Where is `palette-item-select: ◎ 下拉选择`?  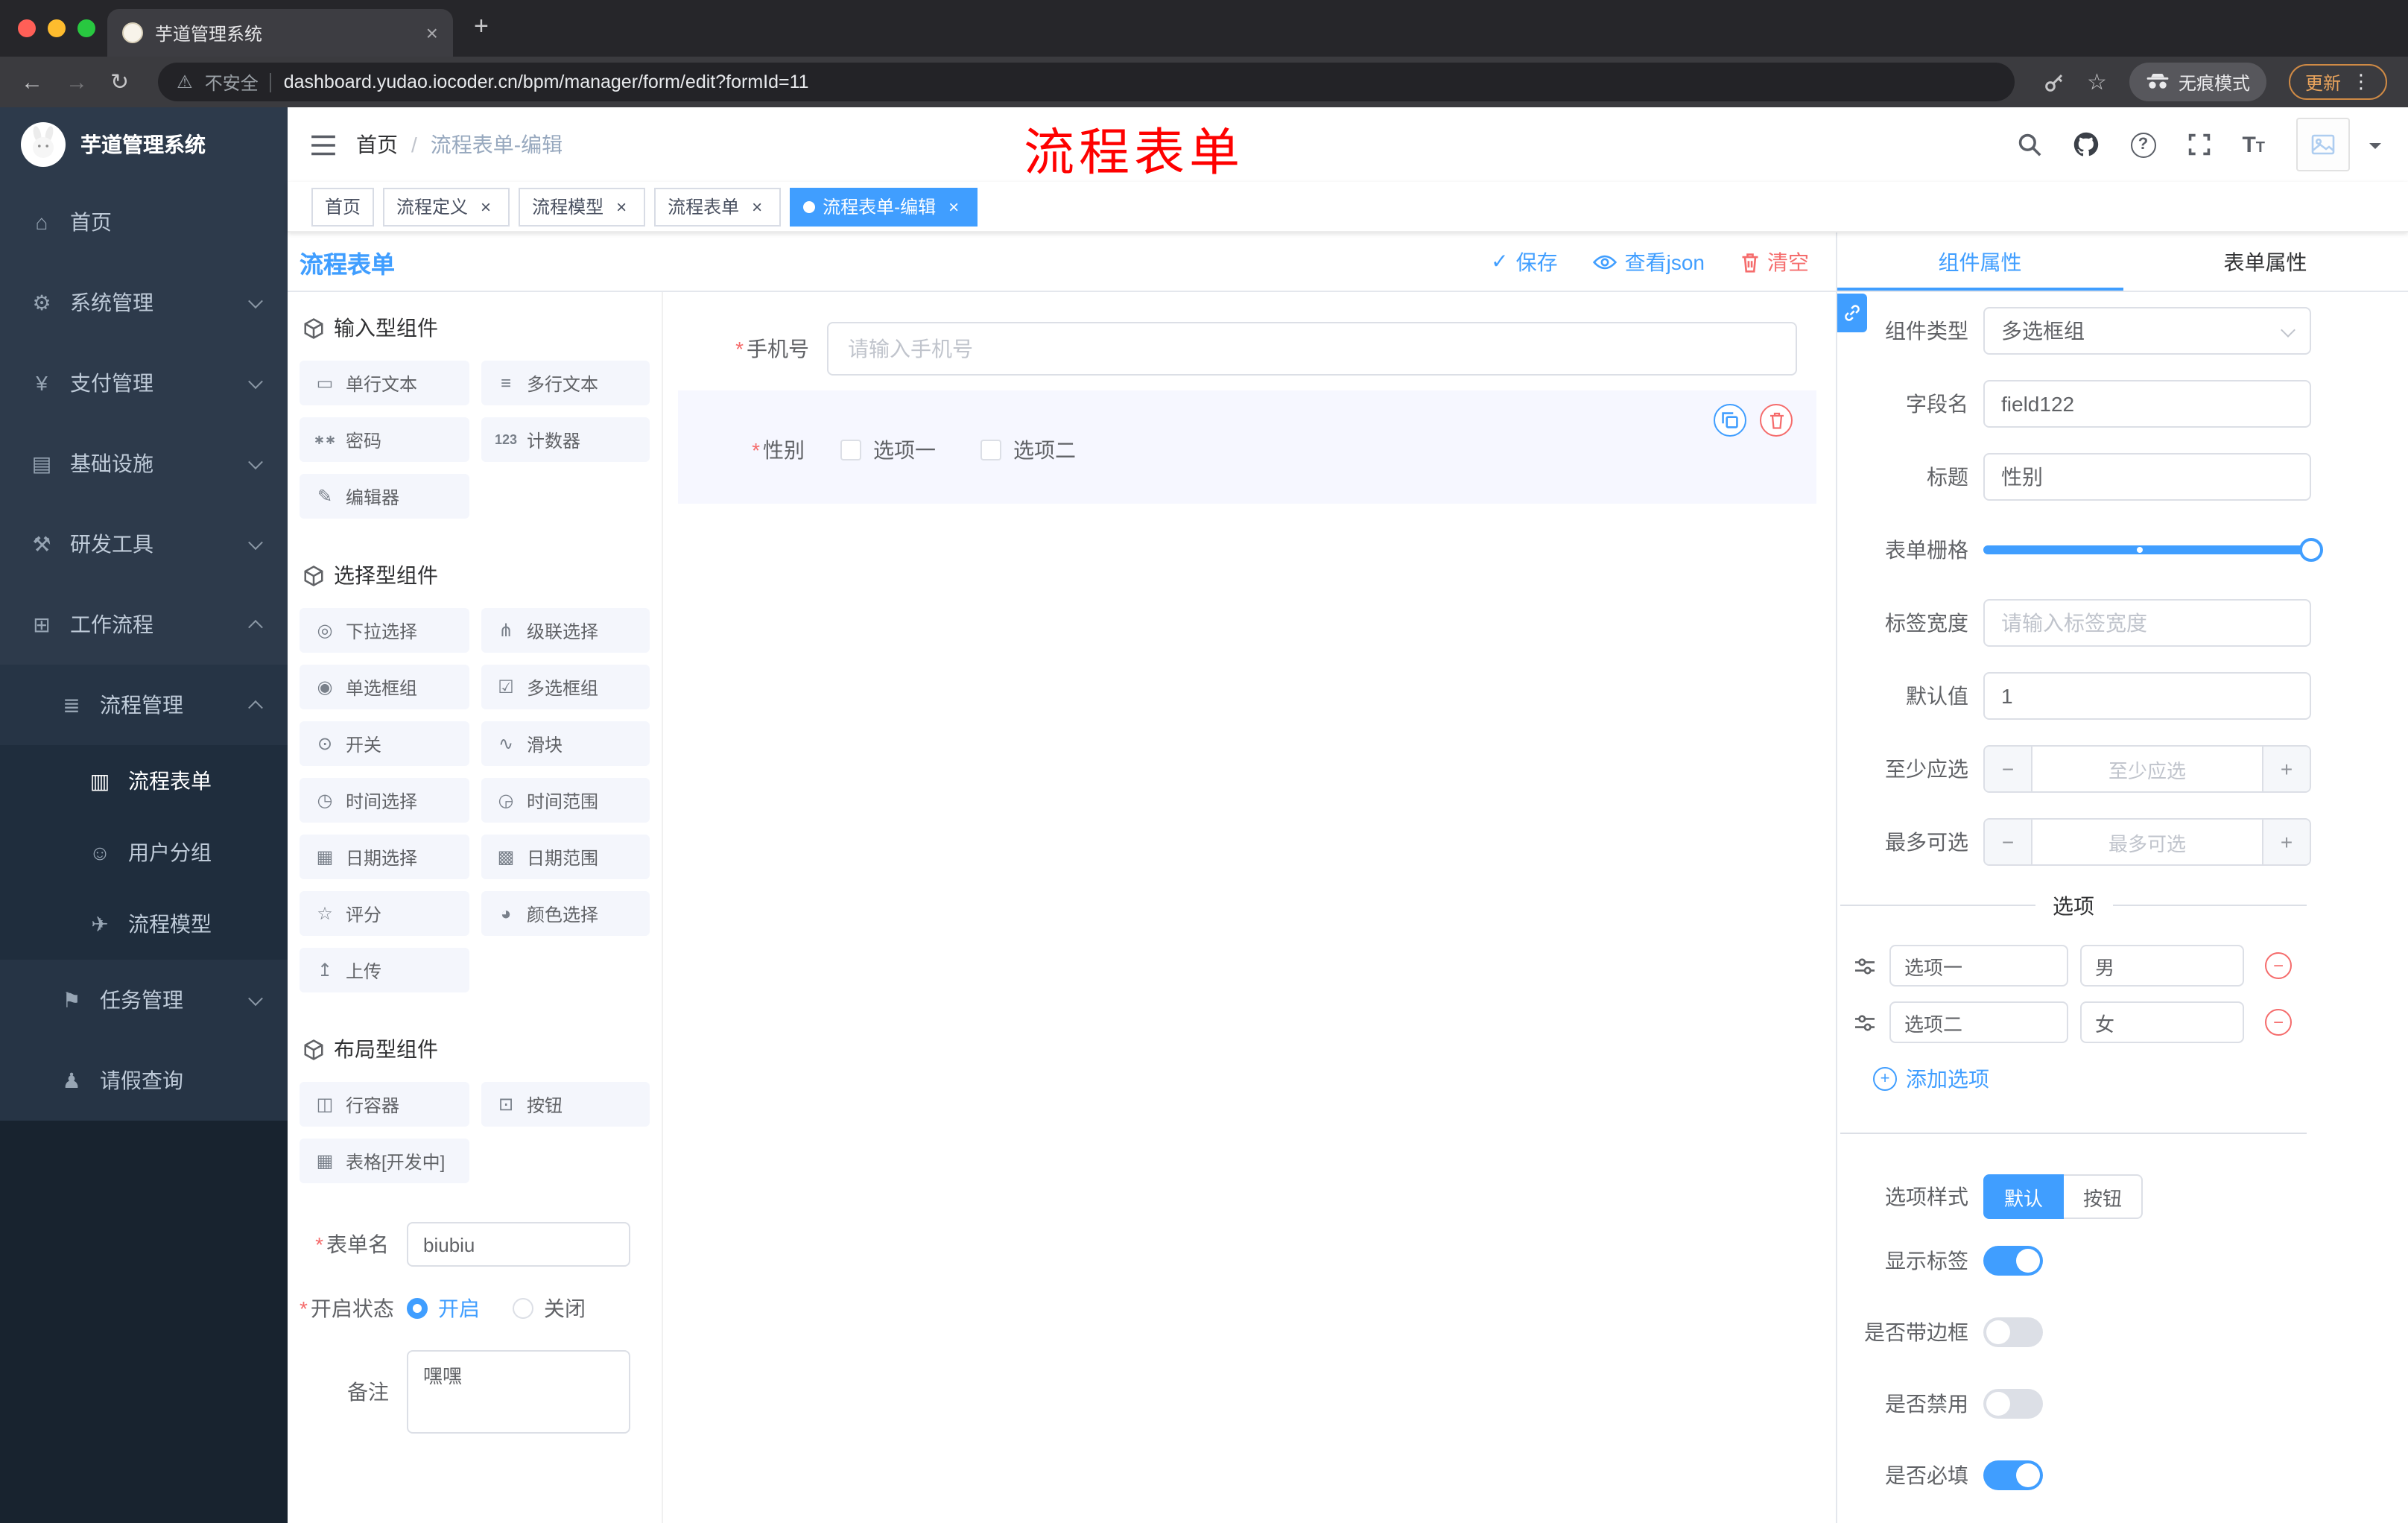 palette-item-select: ◎ 下拉选择 is located at coordinates (384, 630).